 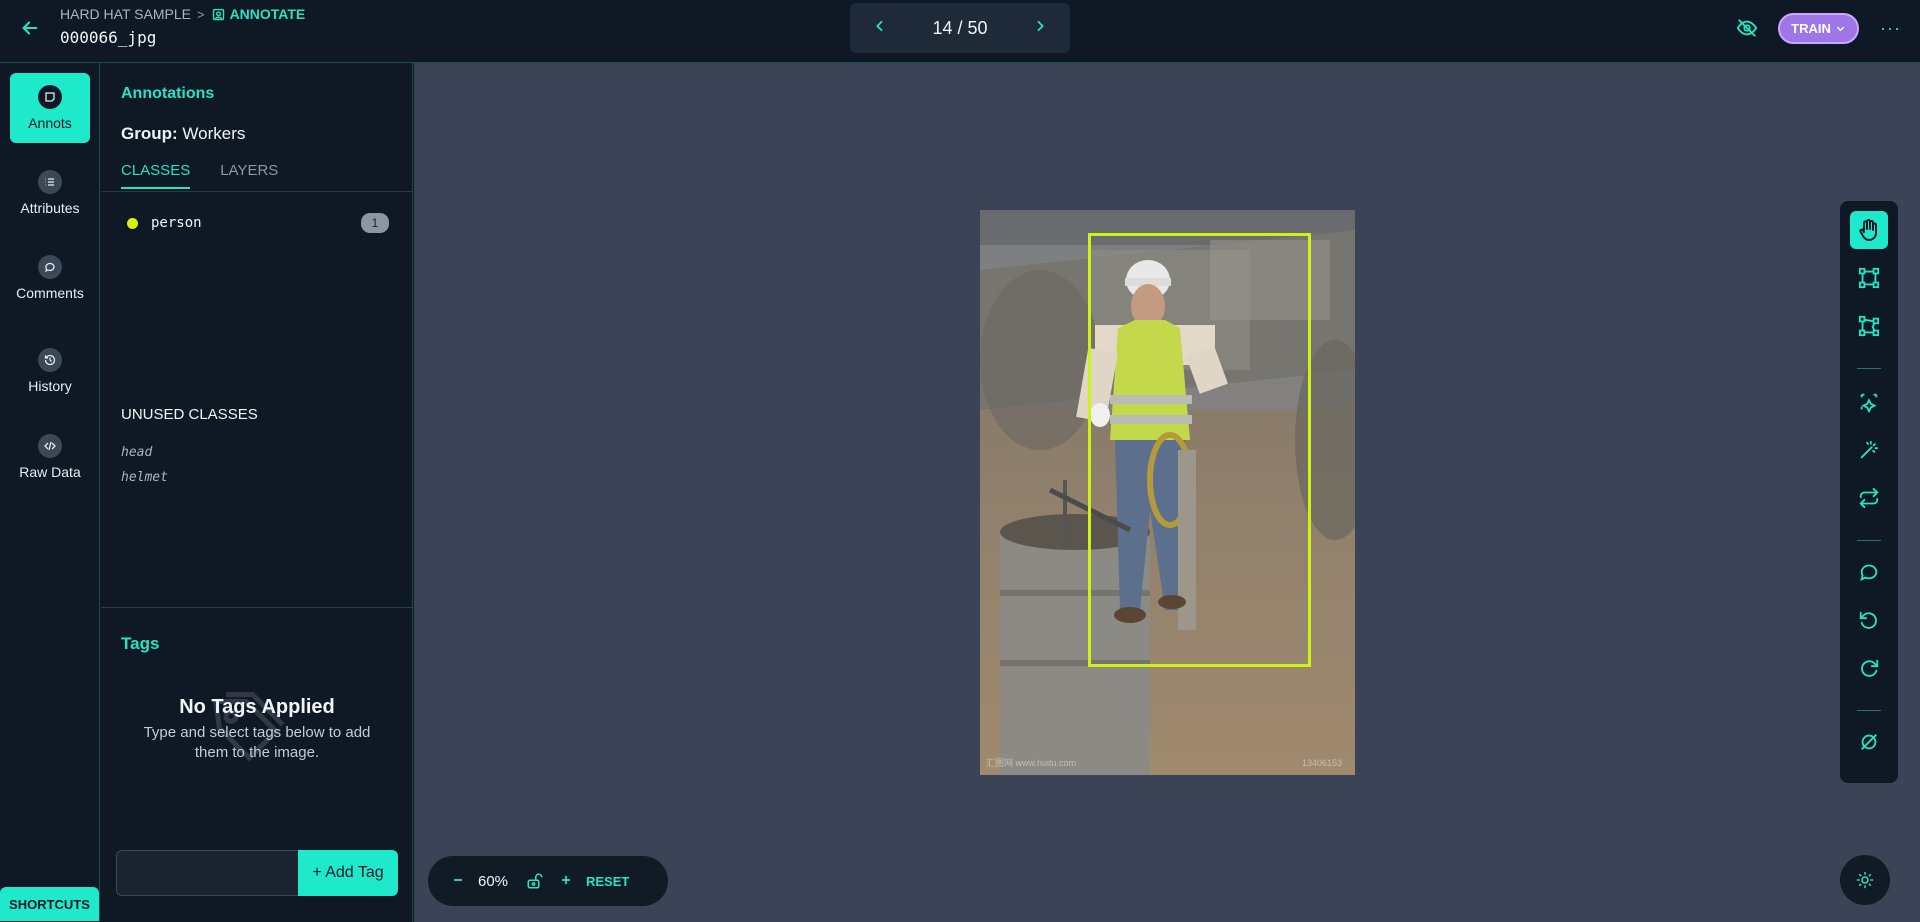 I want to click on group-value: Workers, so click(x=214, y=133).